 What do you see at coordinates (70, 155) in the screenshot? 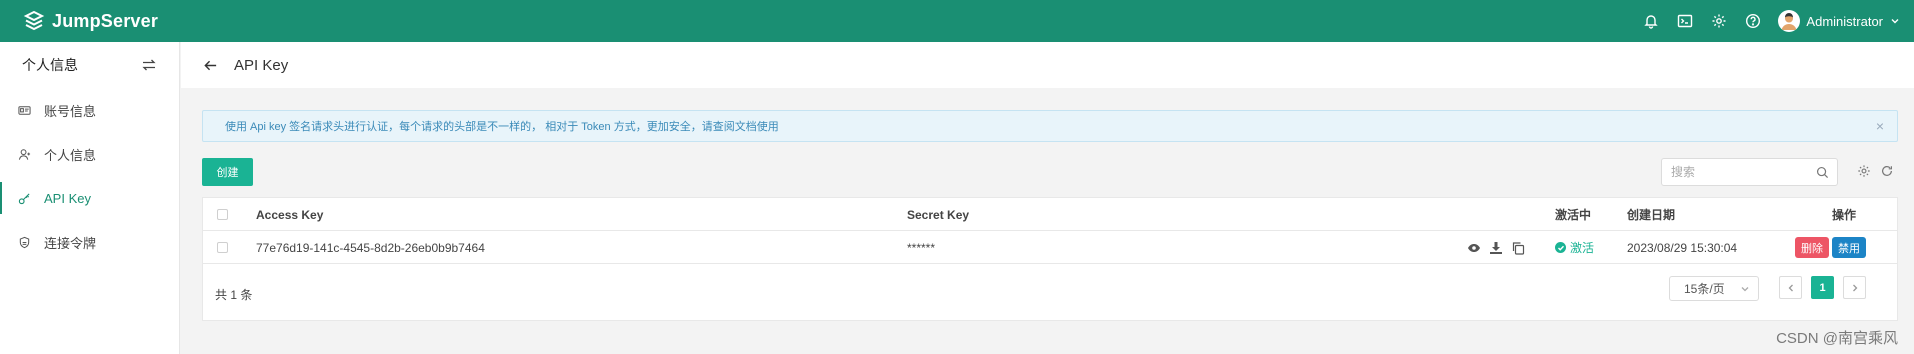
I see `sidebar-item-label: 个人信息` at bounding box center [70, 155].